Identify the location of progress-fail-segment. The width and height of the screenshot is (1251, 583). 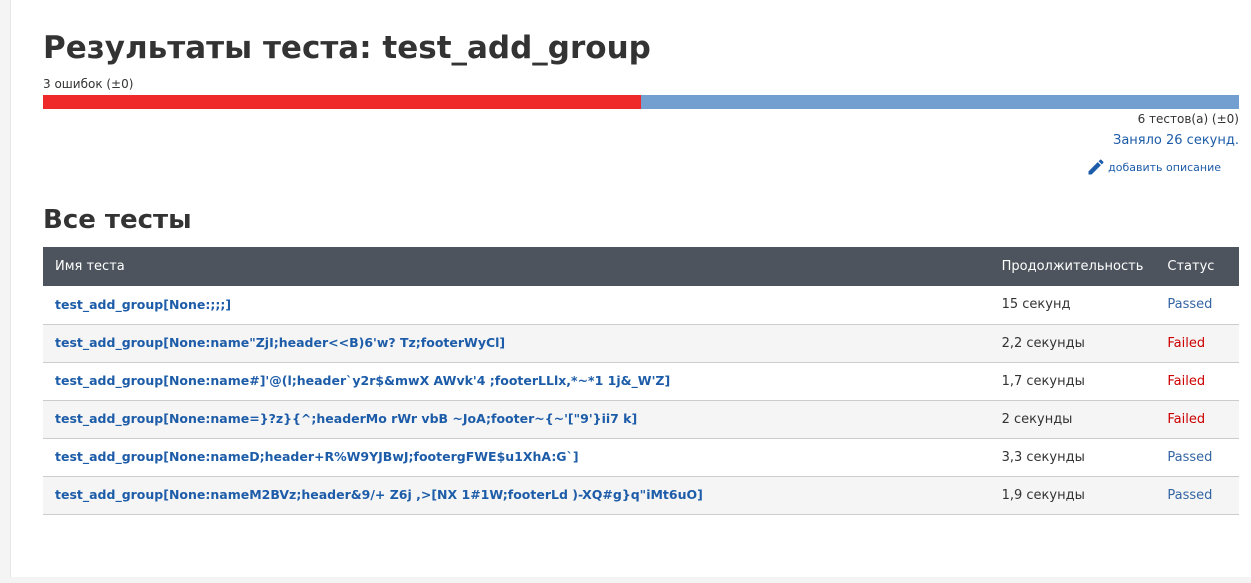
(342, 102).